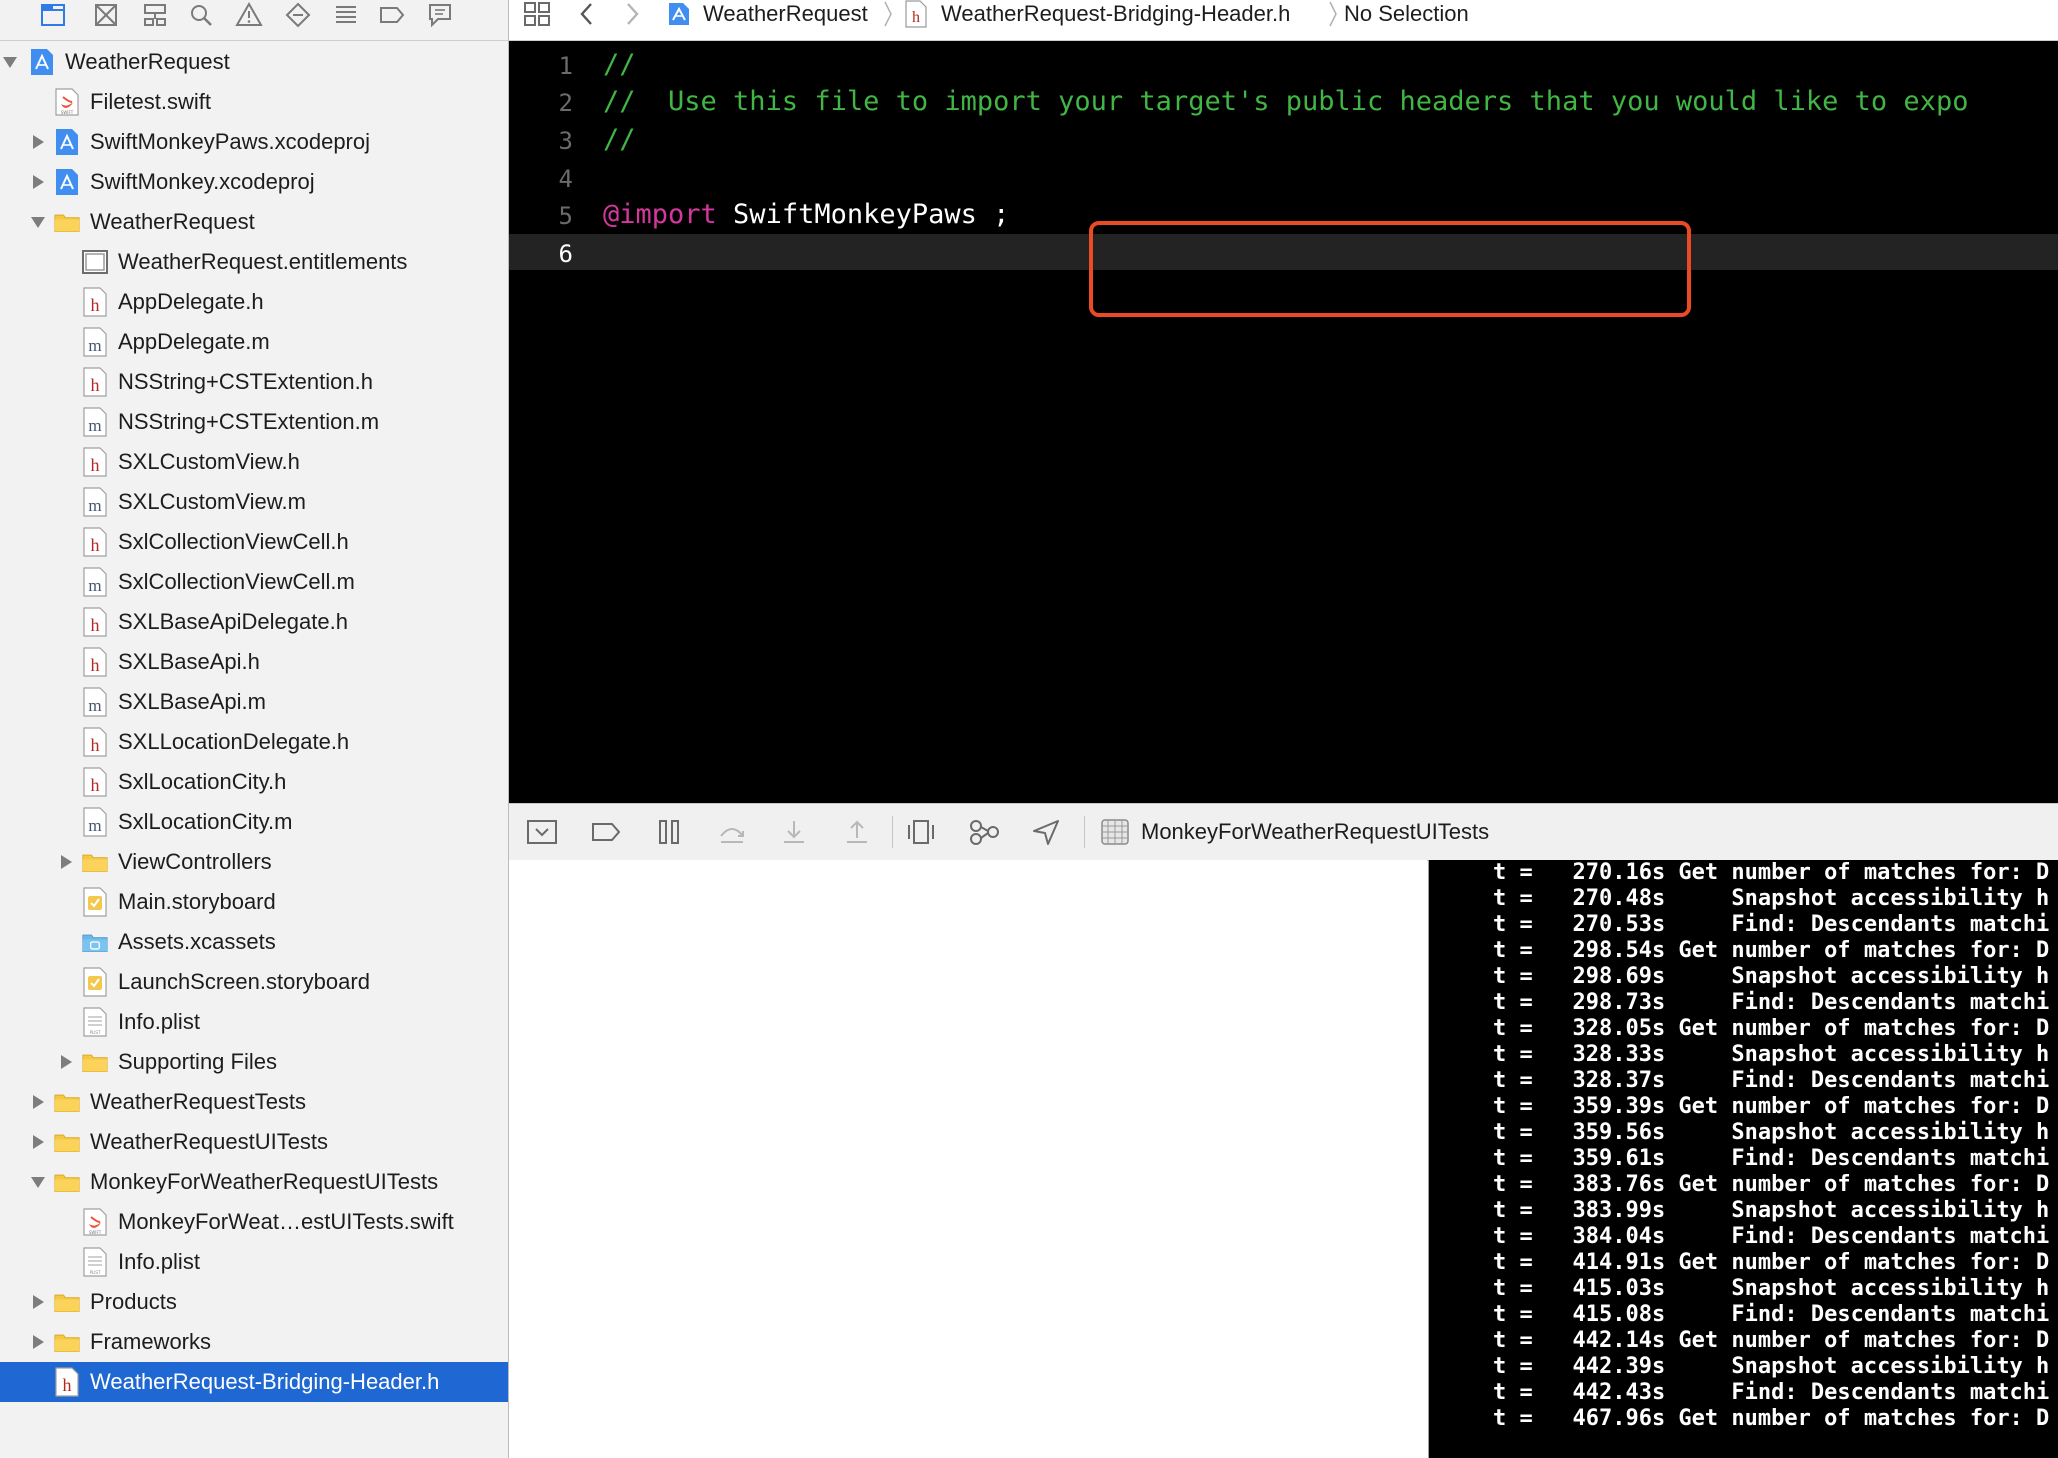 This screenshot has height=1458, width=2058. Describe the element at coordinates (254, 622) in the screenshot. I see `tree-row: h SXLBaseApiDelegate.h` at that location.